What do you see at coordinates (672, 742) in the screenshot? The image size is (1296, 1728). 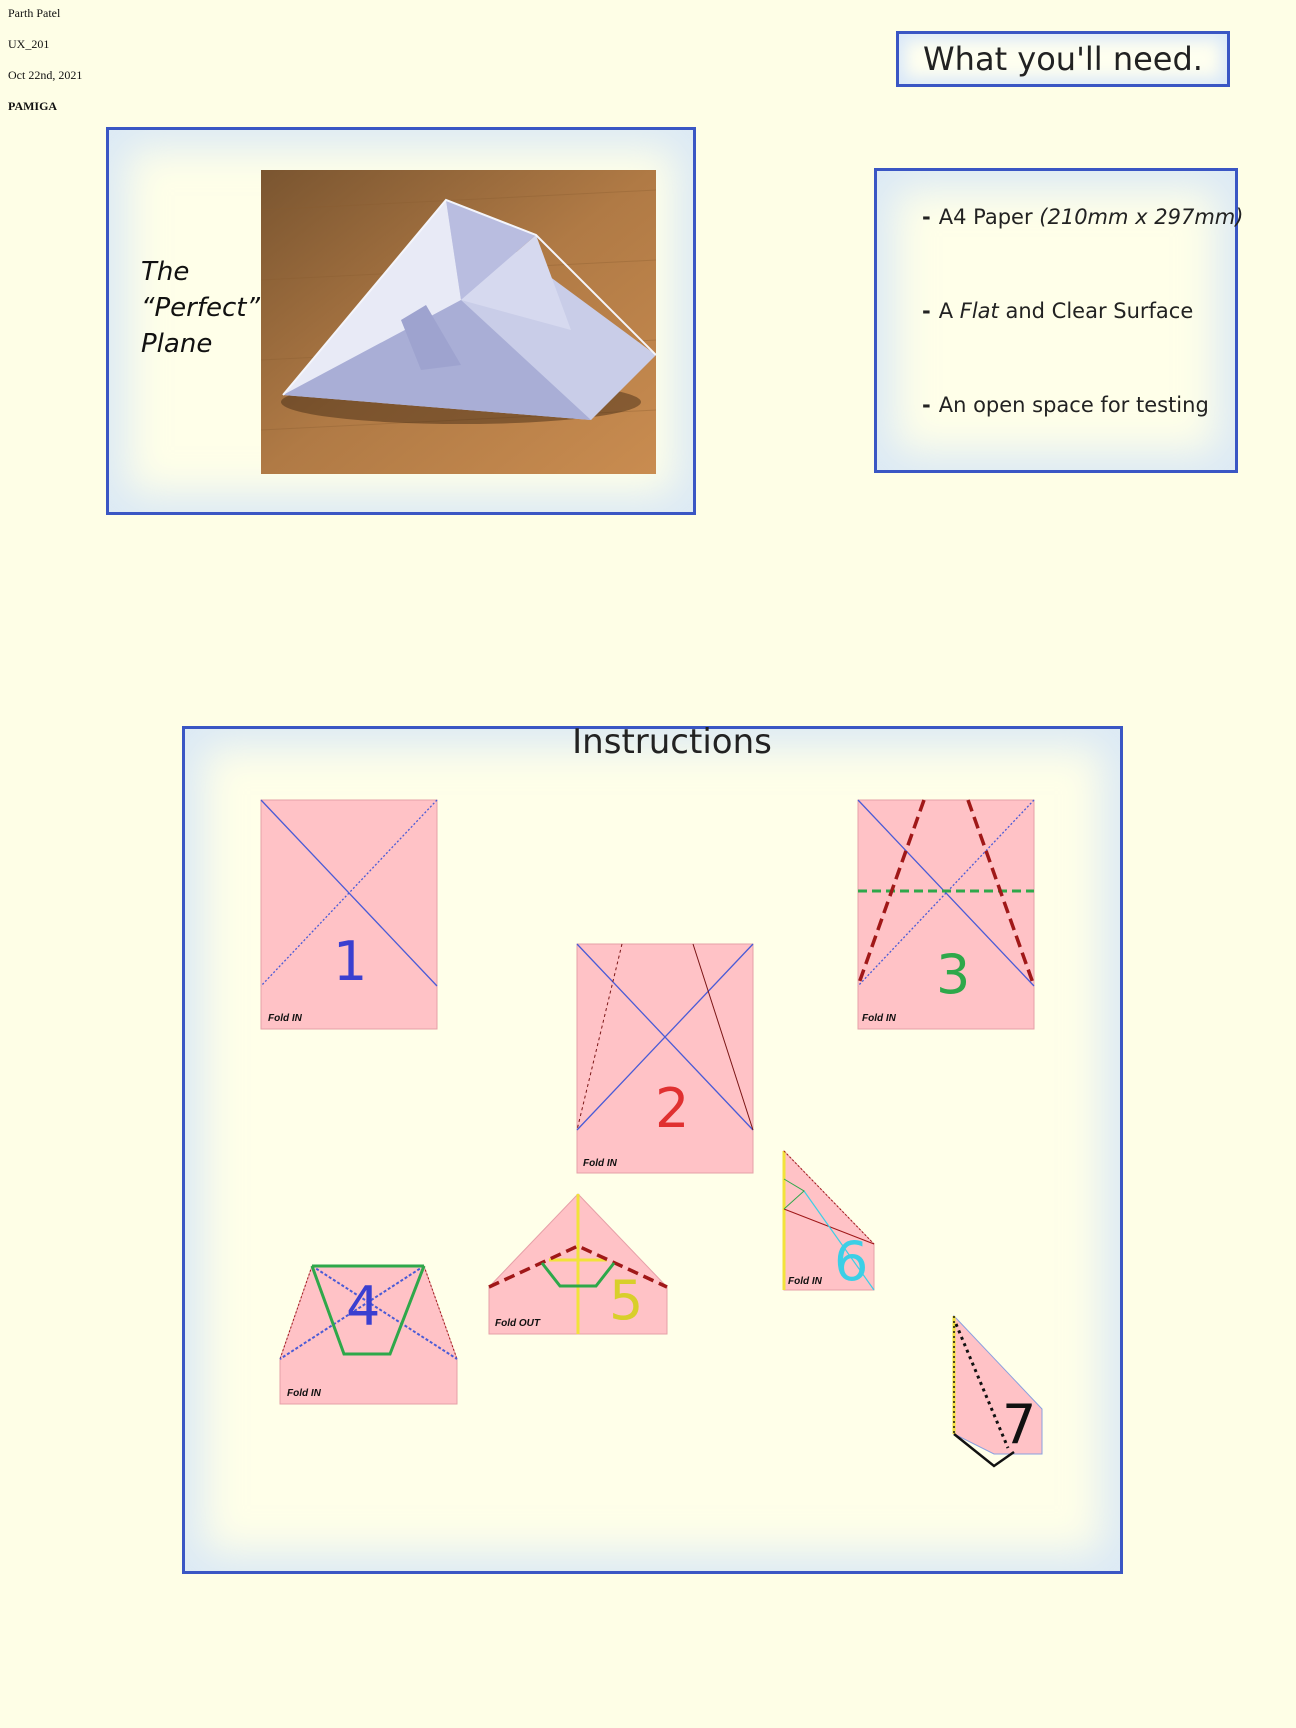 I see `instructions-heading: Instructions` at bounding box center [672, 742].